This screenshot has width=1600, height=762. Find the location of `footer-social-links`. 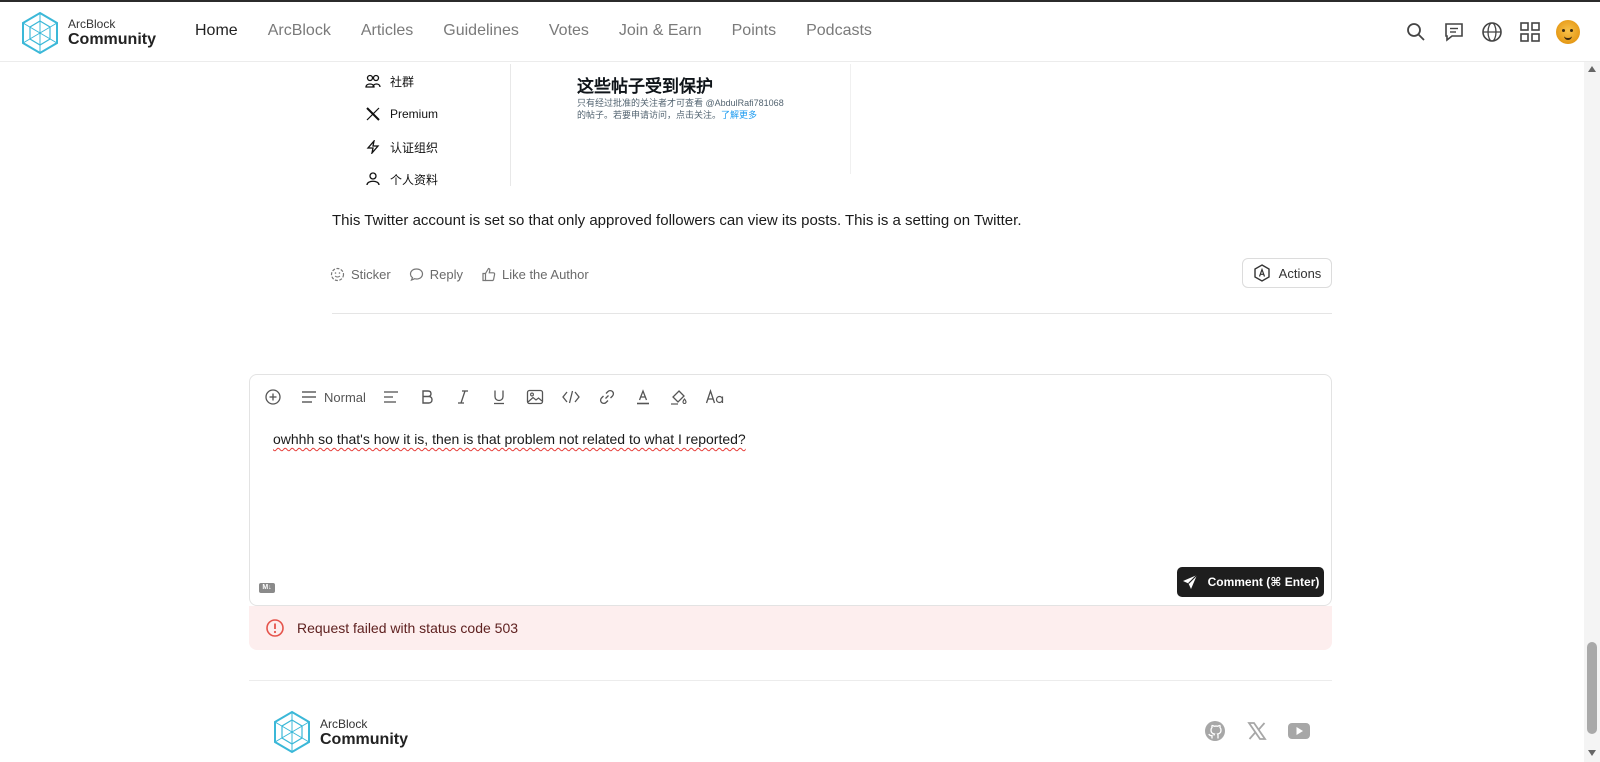

footer-social-links is located at coordinates (1257, 731).